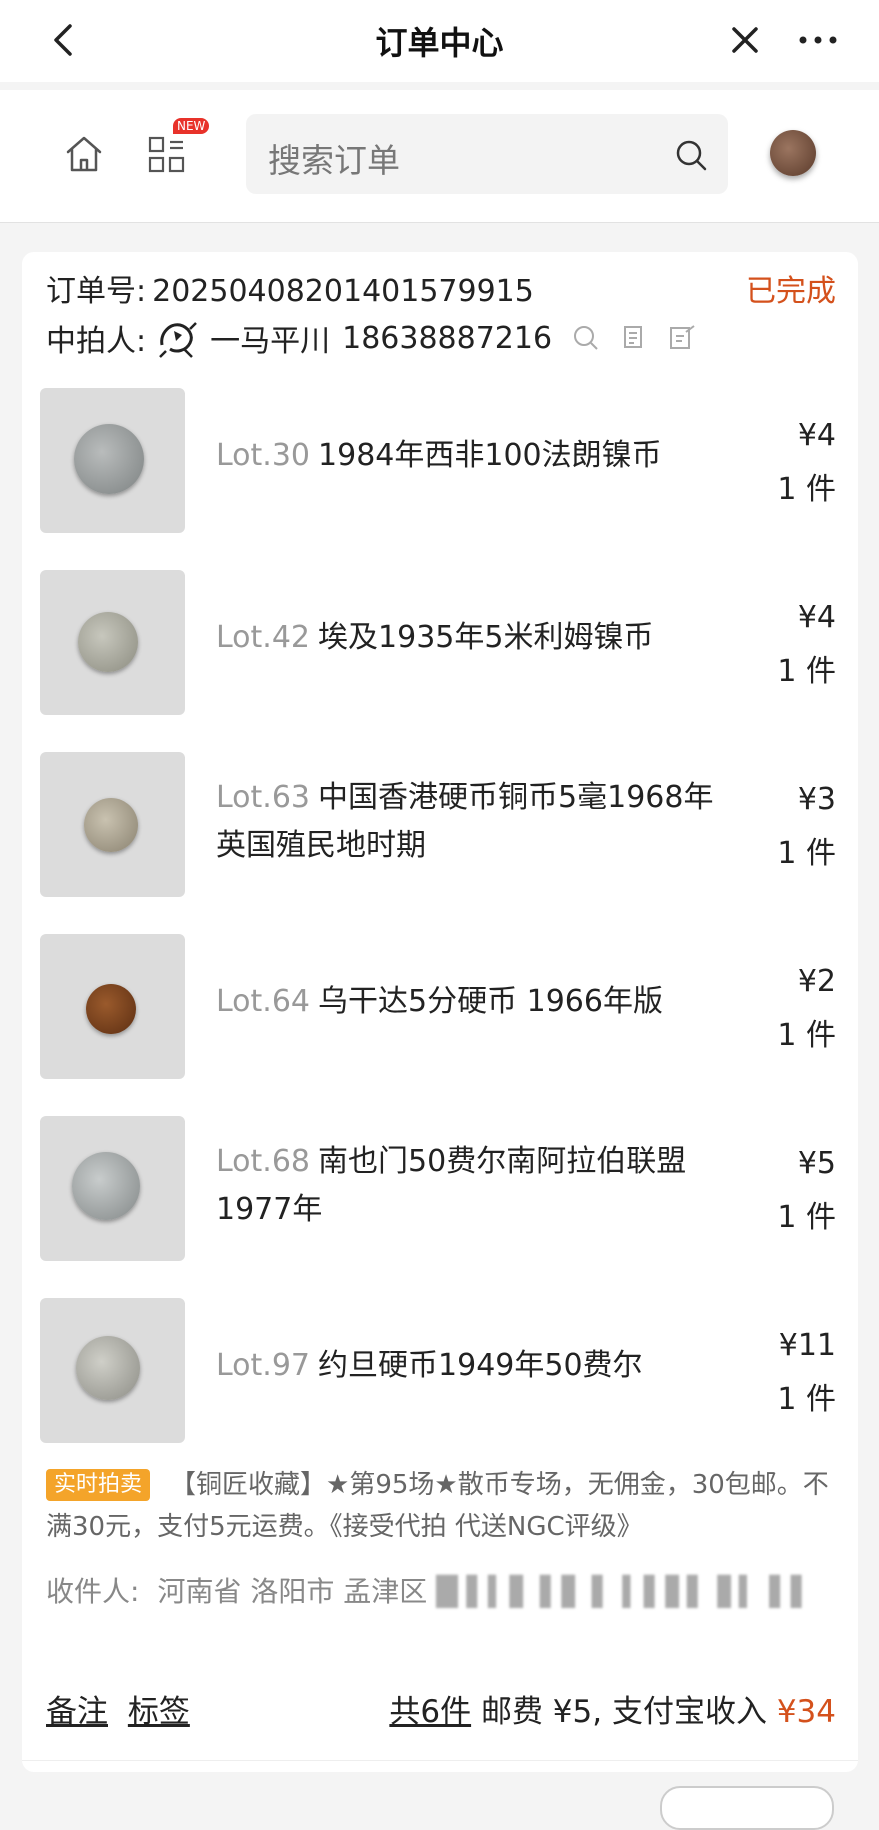 The height and width of the screenshot is (1830, 879). Describe the element at coordinates (263, 637) in the screenshot. I see `lot-number: Lot.42` at that location.